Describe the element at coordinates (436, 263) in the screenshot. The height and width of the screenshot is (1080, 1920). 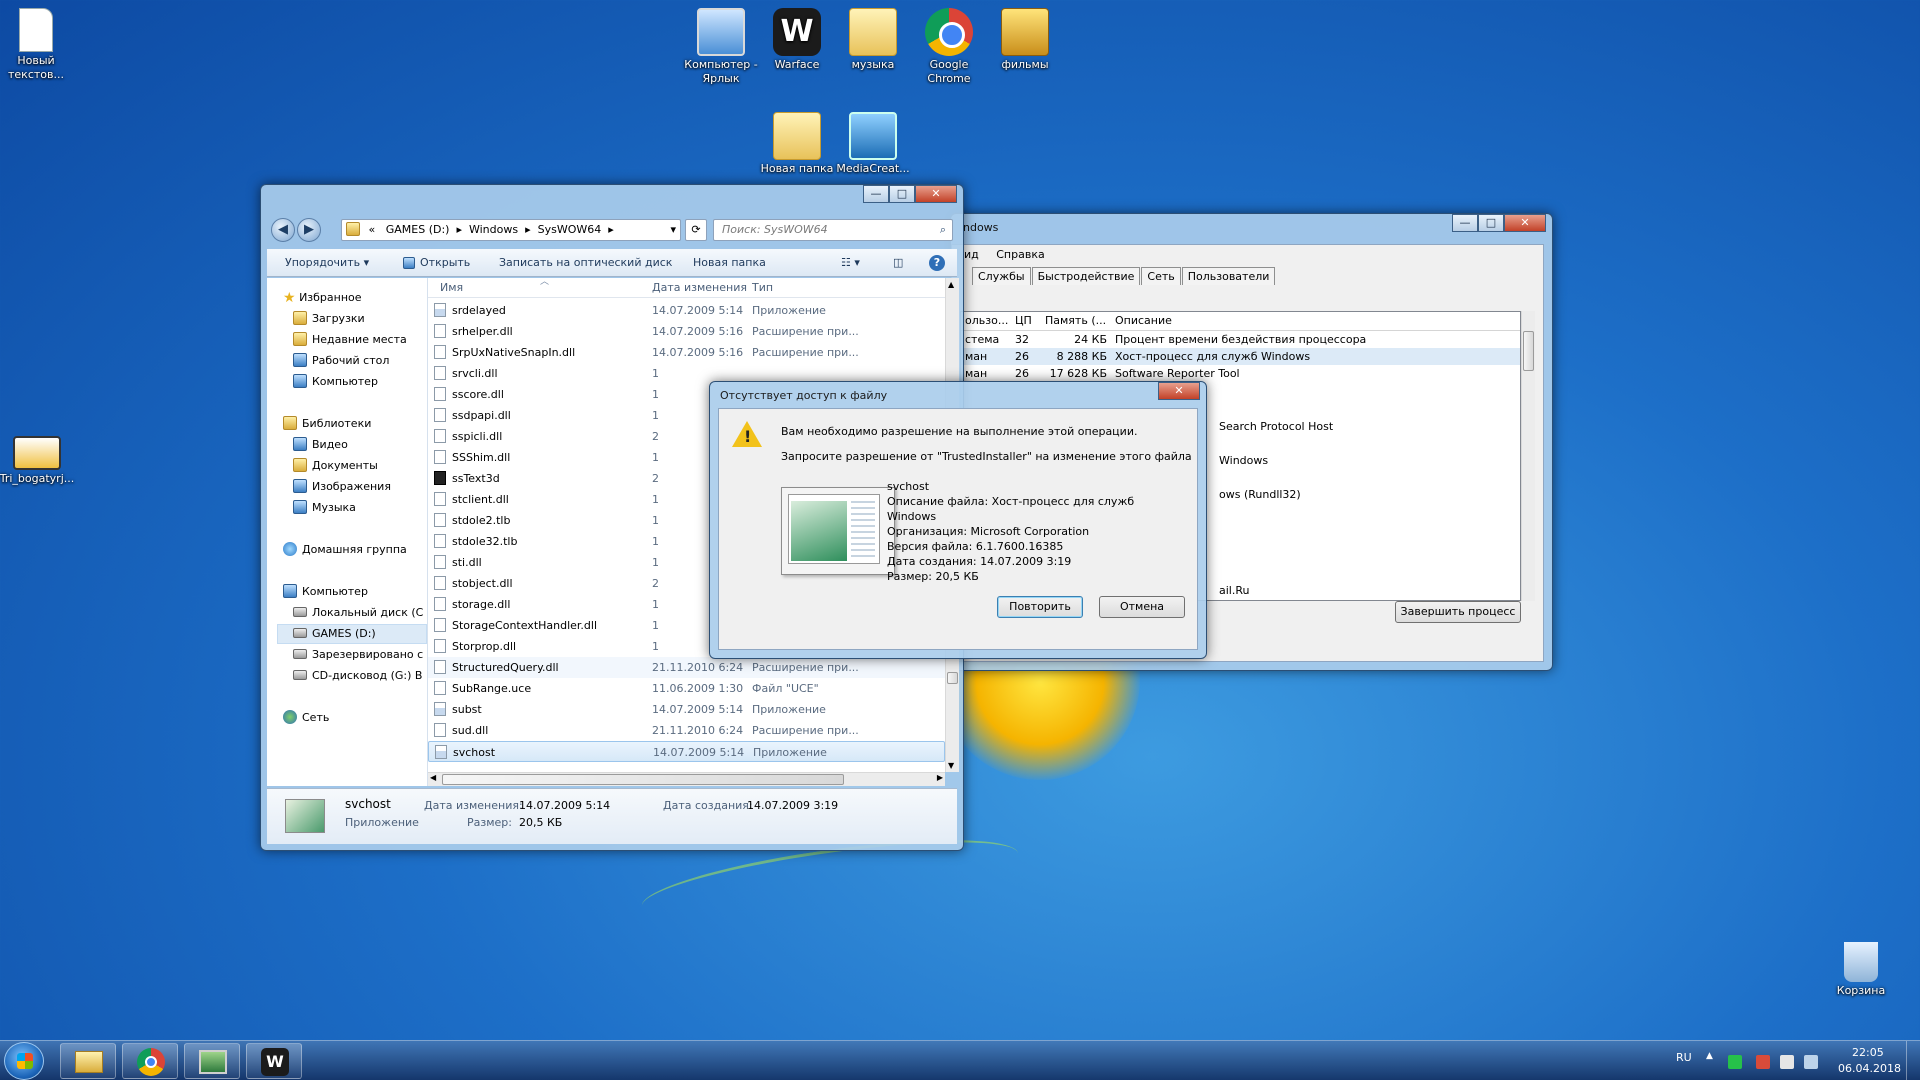
I see `open-button: Открыть` at that location.